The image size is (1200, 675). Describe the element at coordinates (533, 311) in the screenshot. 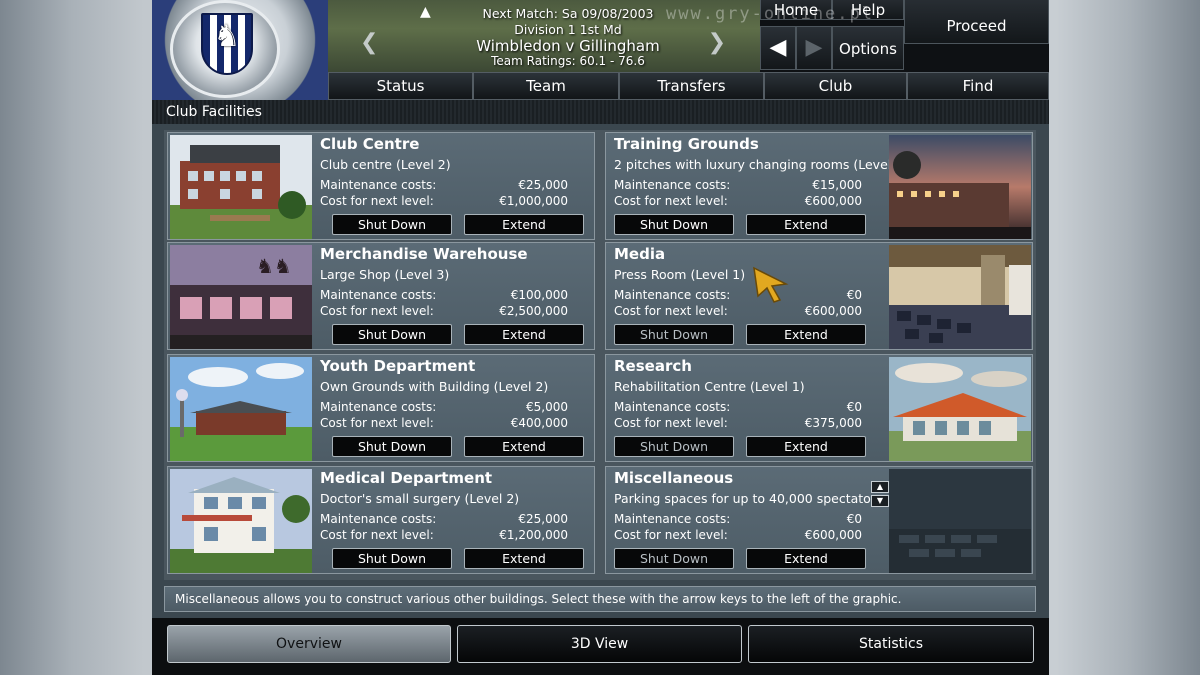

I see `next-level-value: €2,500,000` at that location.